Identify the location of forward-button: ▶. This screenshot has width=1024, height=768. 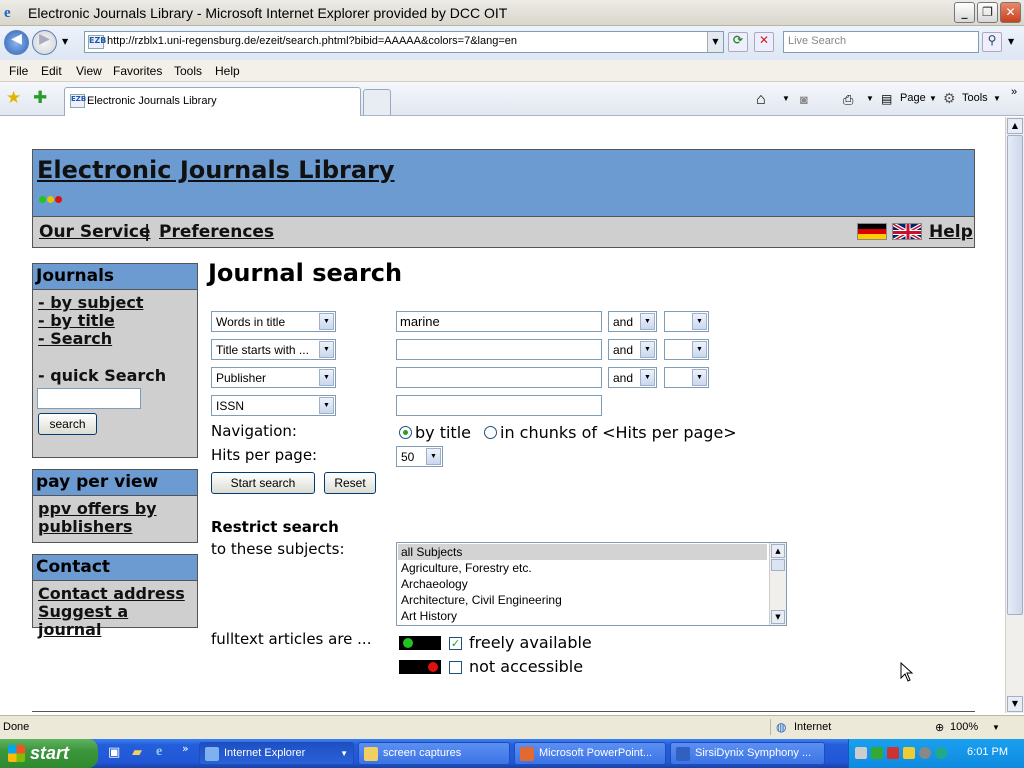
(44, 42).